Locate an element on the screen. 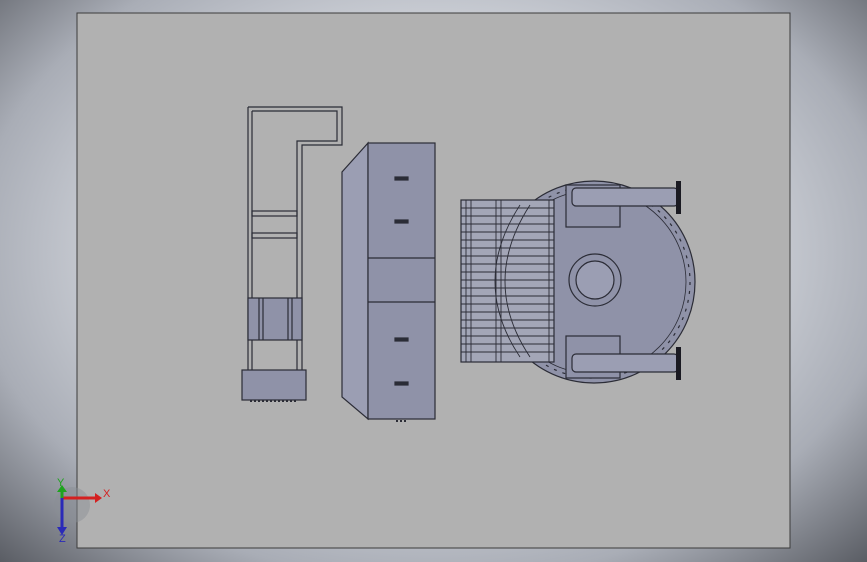  triad-origin-shadow is located at coordinates (72, 505).